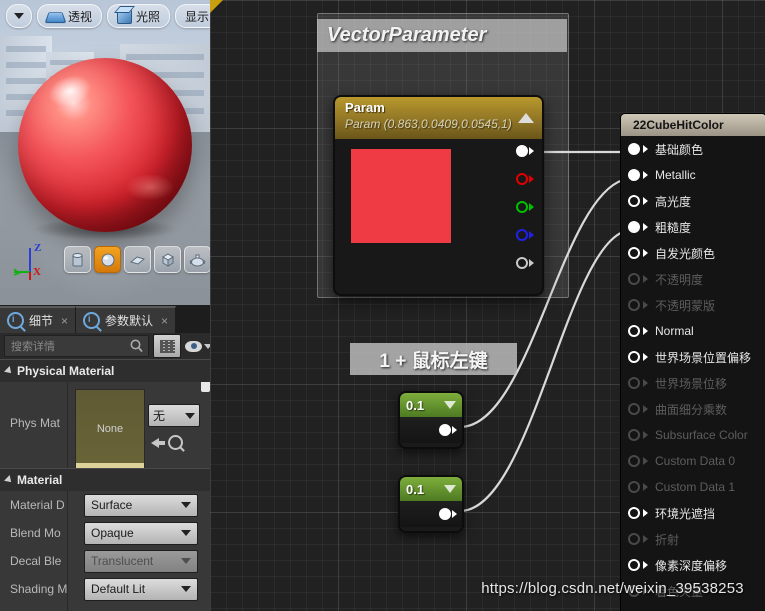  What do you see at coordinates (695, 461) in the screenshot?
I see `material-input-label: Custom Data 0` at bounding box center [695, 461].